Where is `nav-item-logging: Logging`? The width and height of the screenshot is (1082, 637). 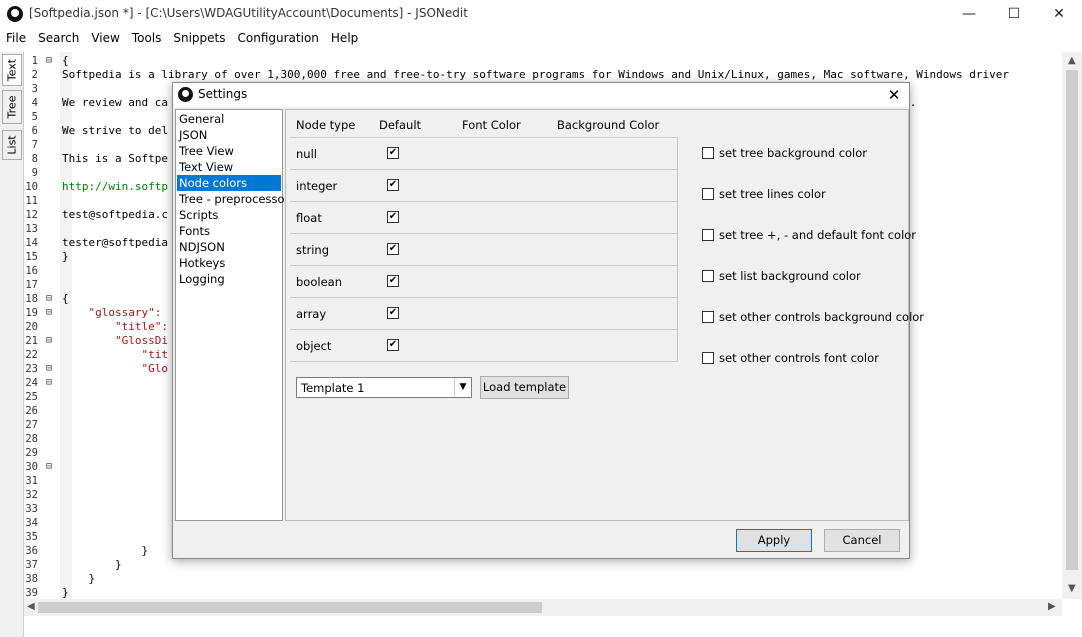
nav-item-logging: Logging is located at coordinates (229, 279).